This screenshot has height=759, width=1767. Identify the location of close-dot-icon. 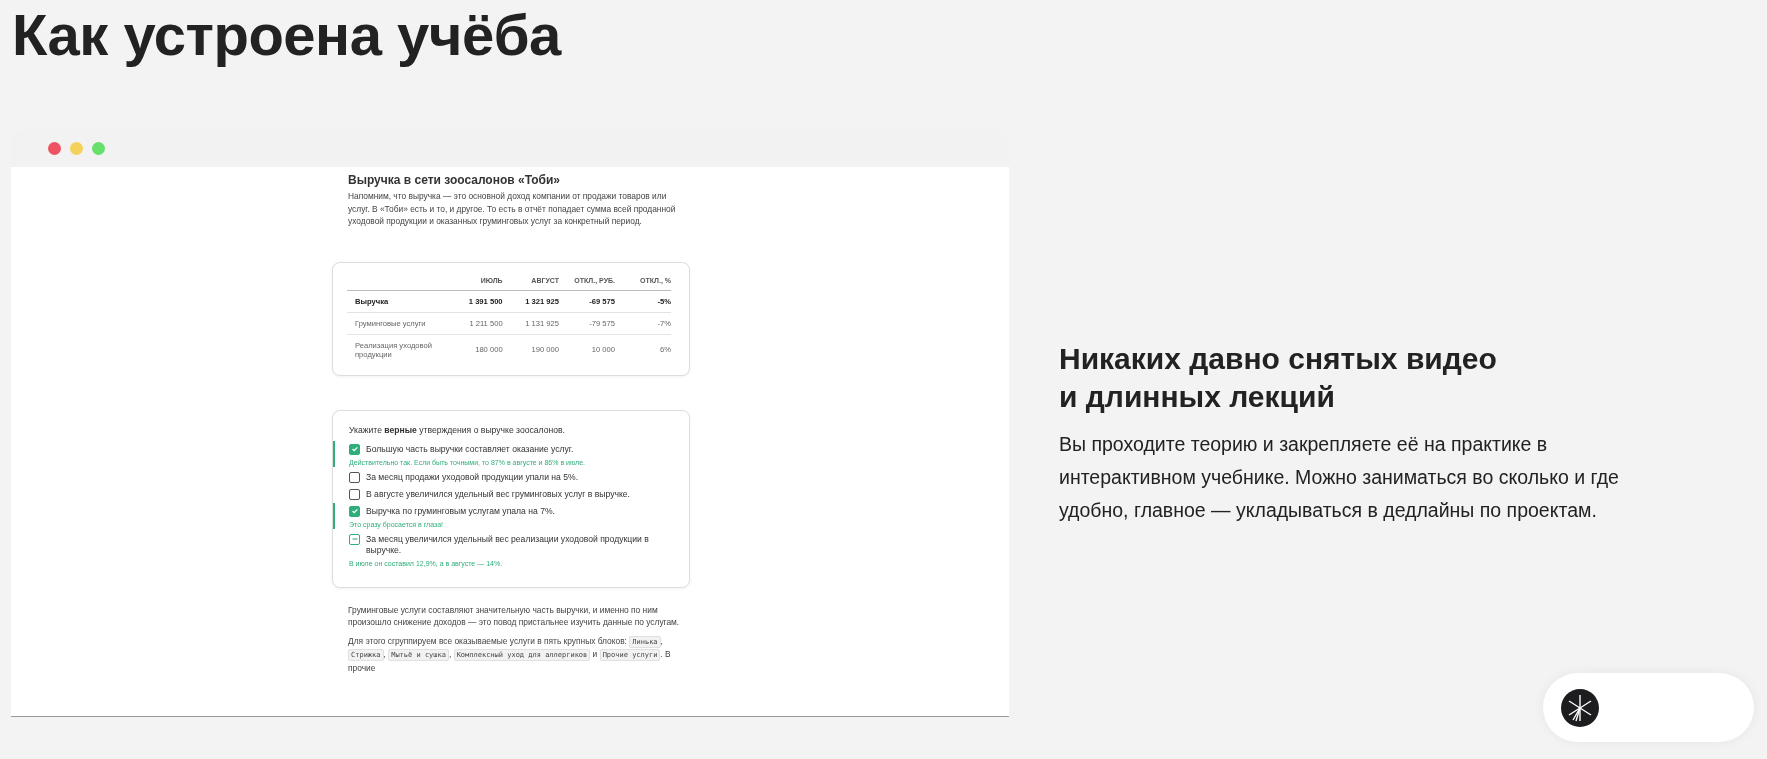
(54, 148).